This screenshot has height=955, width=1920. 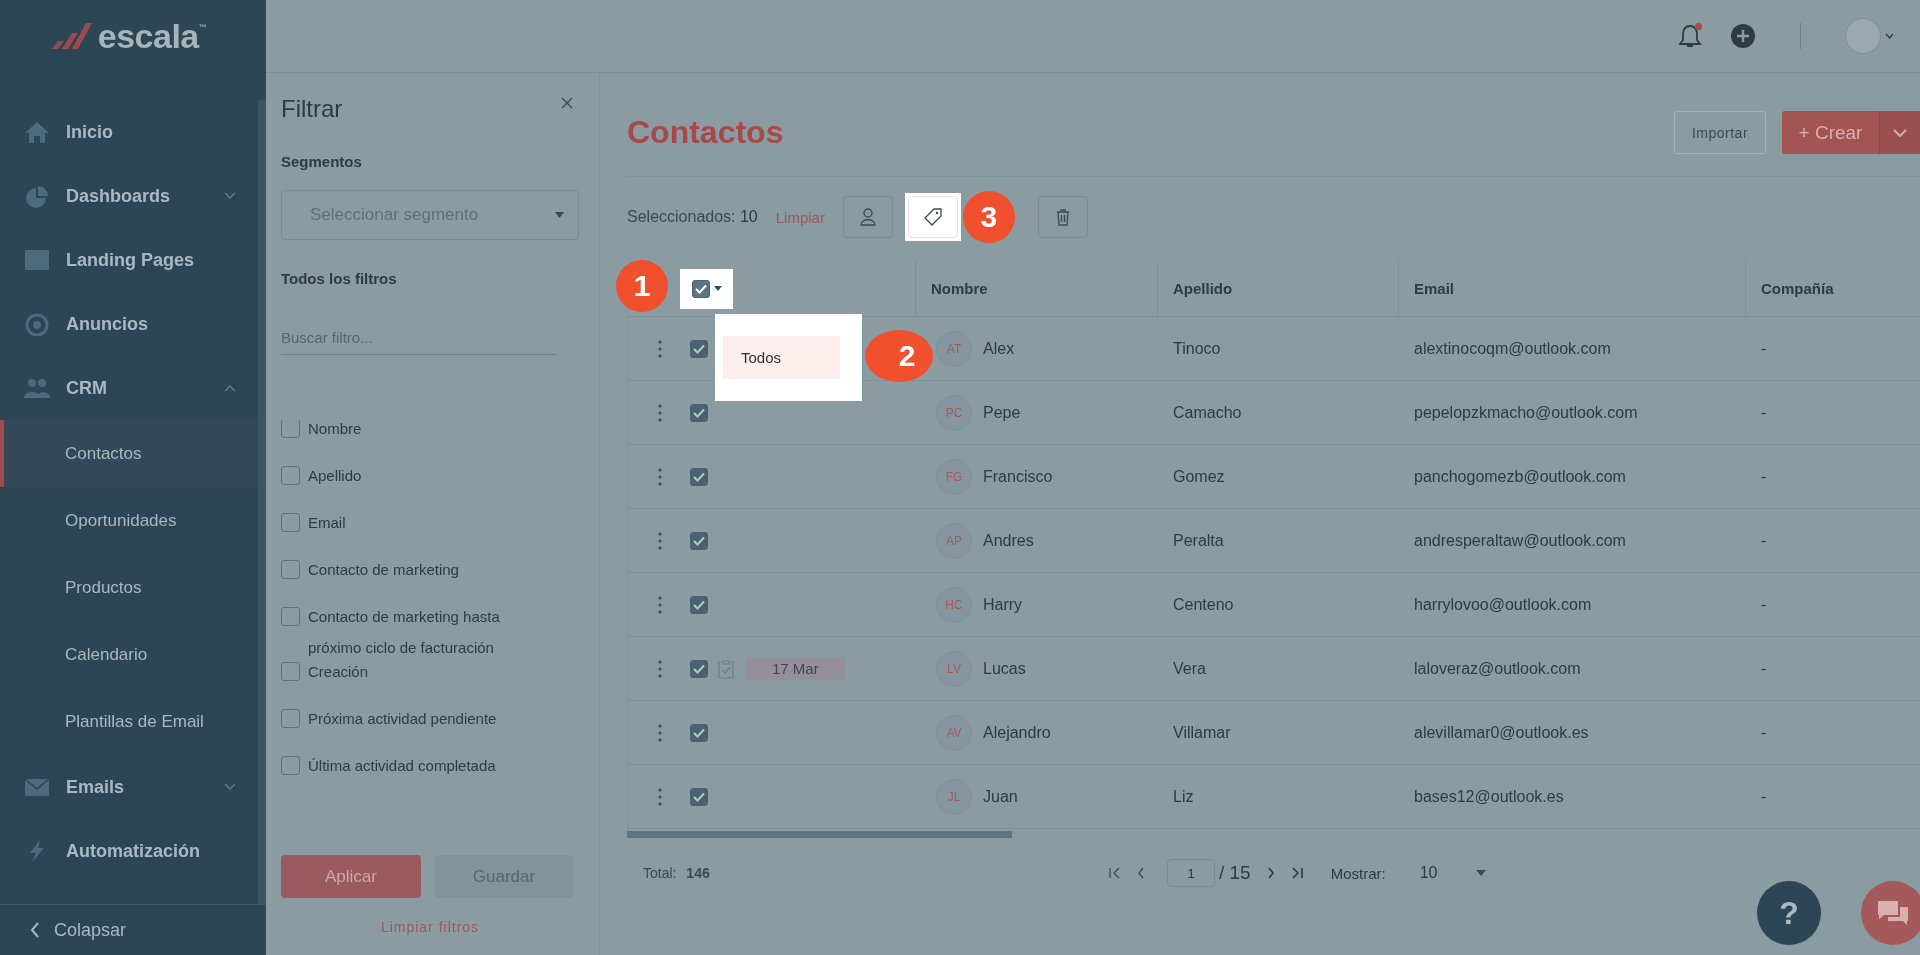 I want to click on column-header: Compañía, so click(x=1832, y=288).